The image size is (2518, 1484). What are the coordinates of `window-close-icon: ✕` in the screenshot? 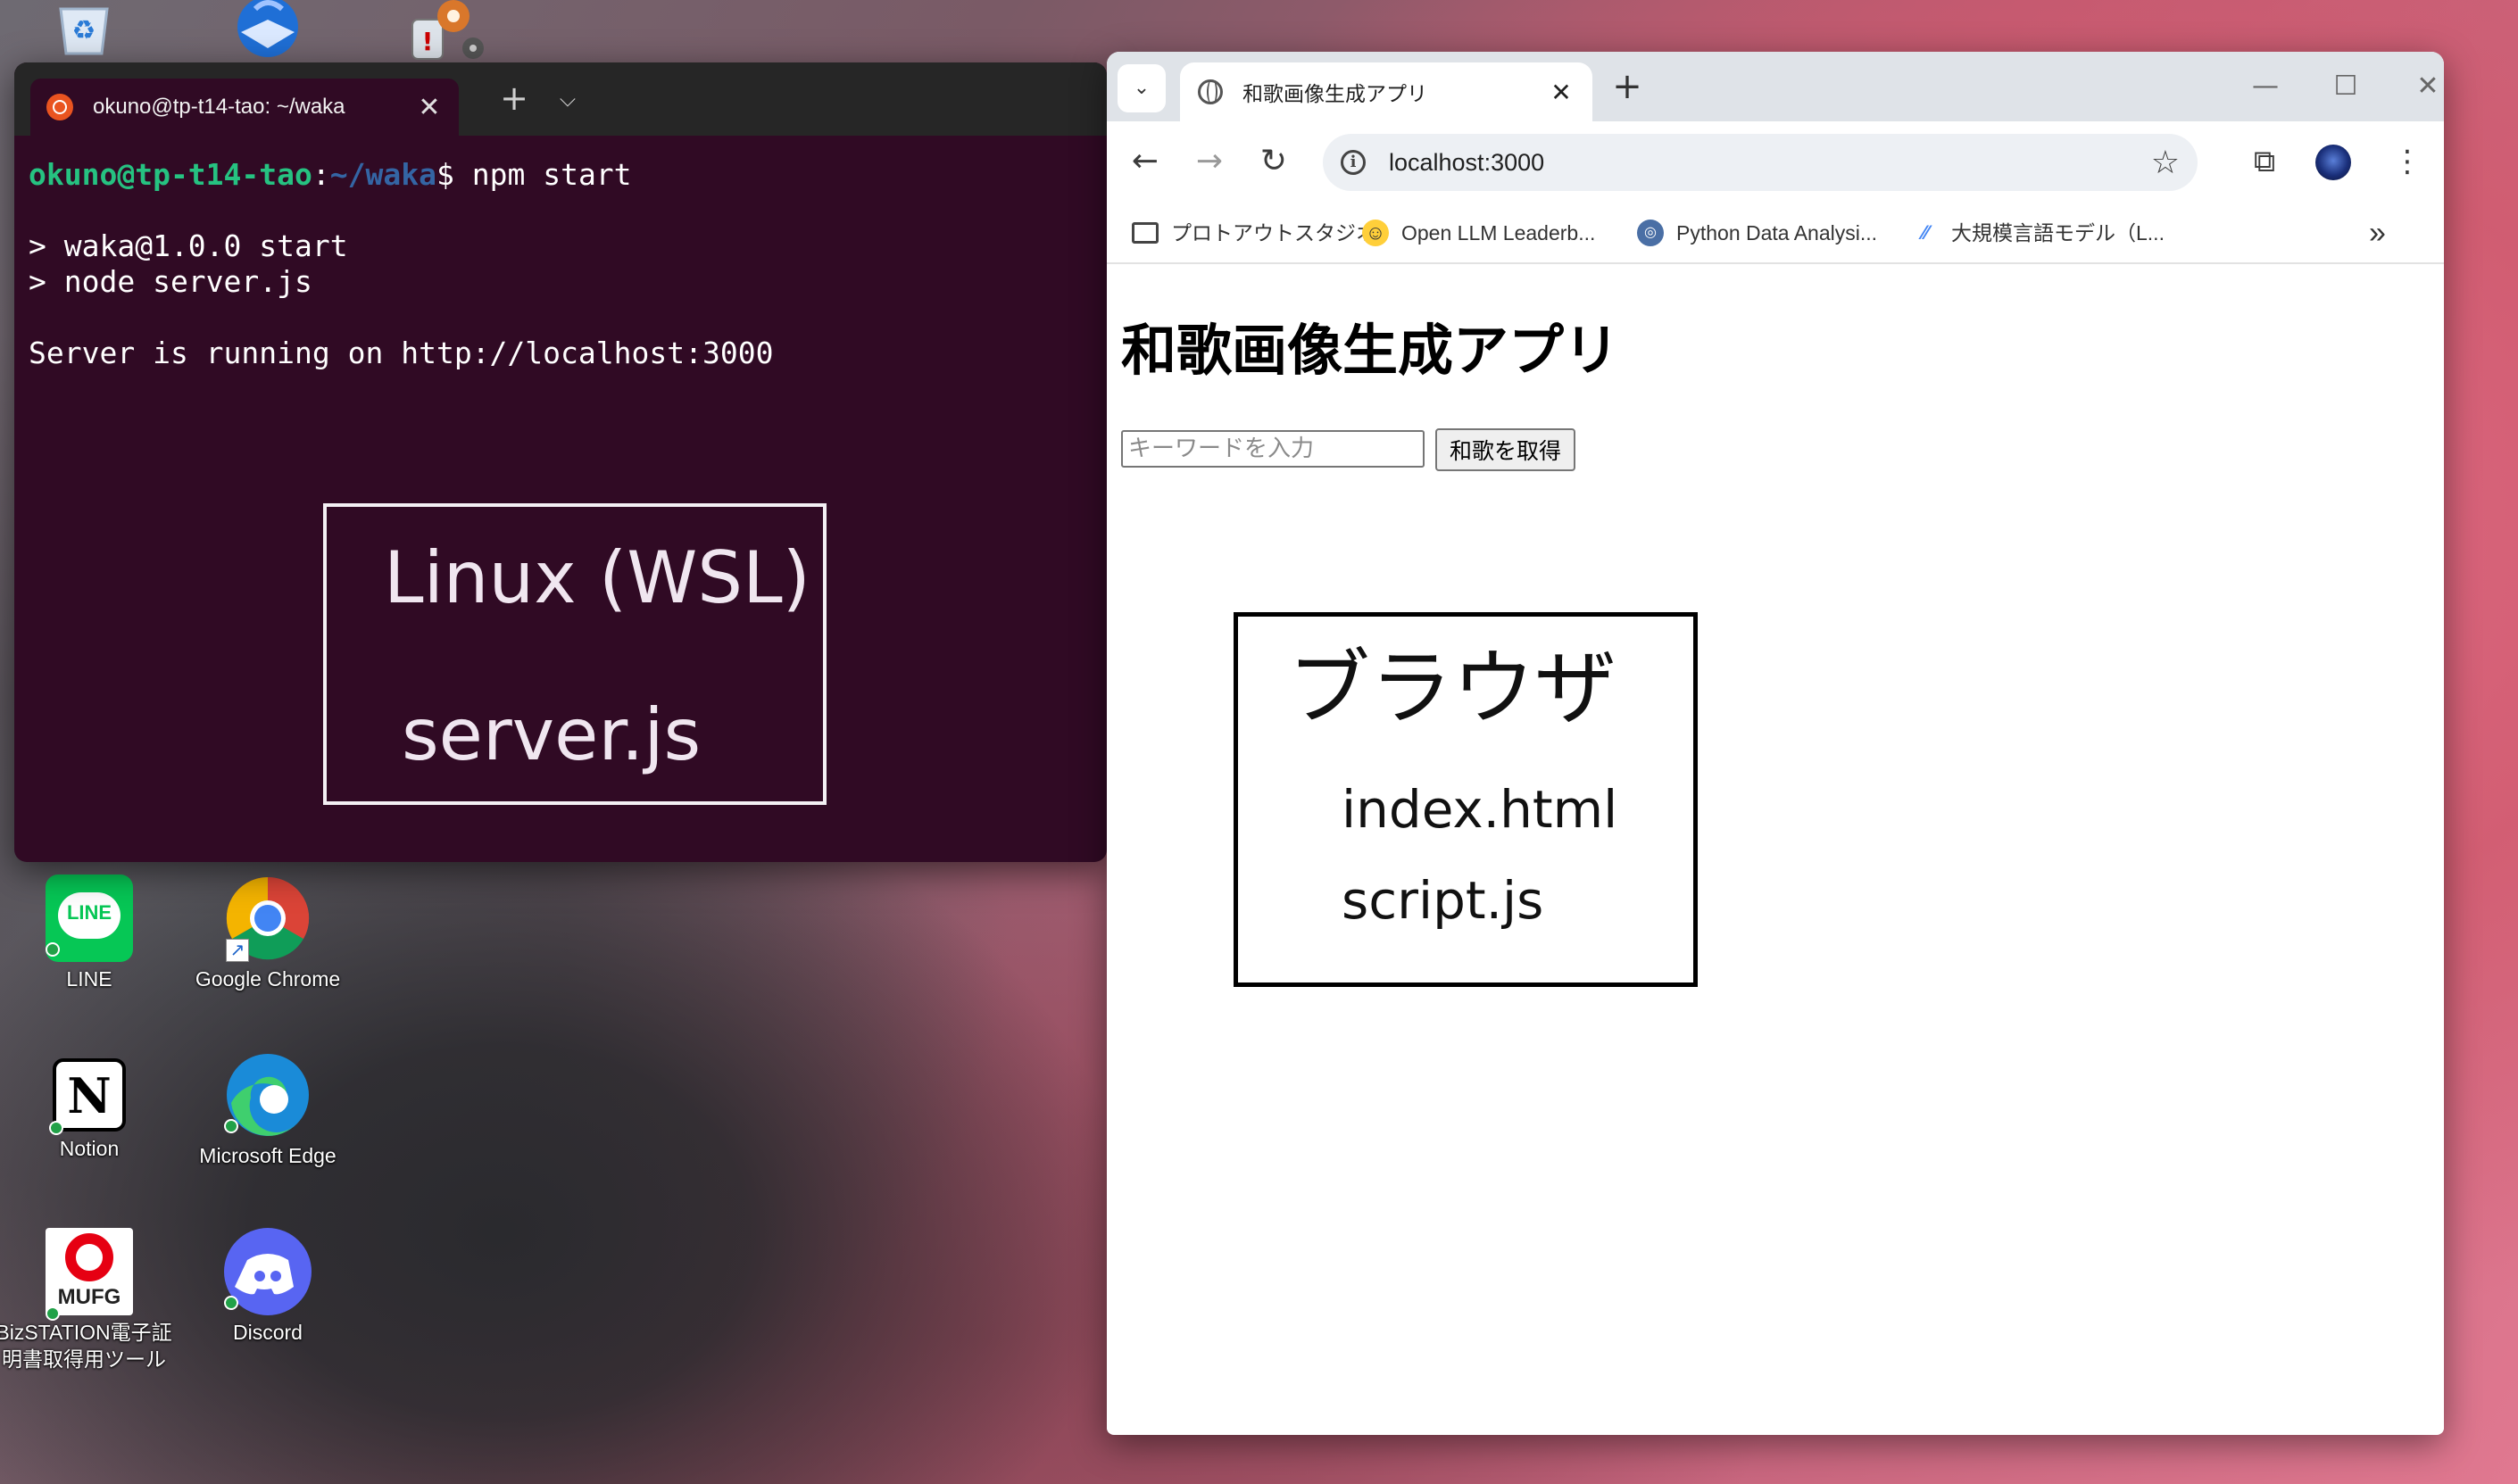 It's located at (2422, 86).